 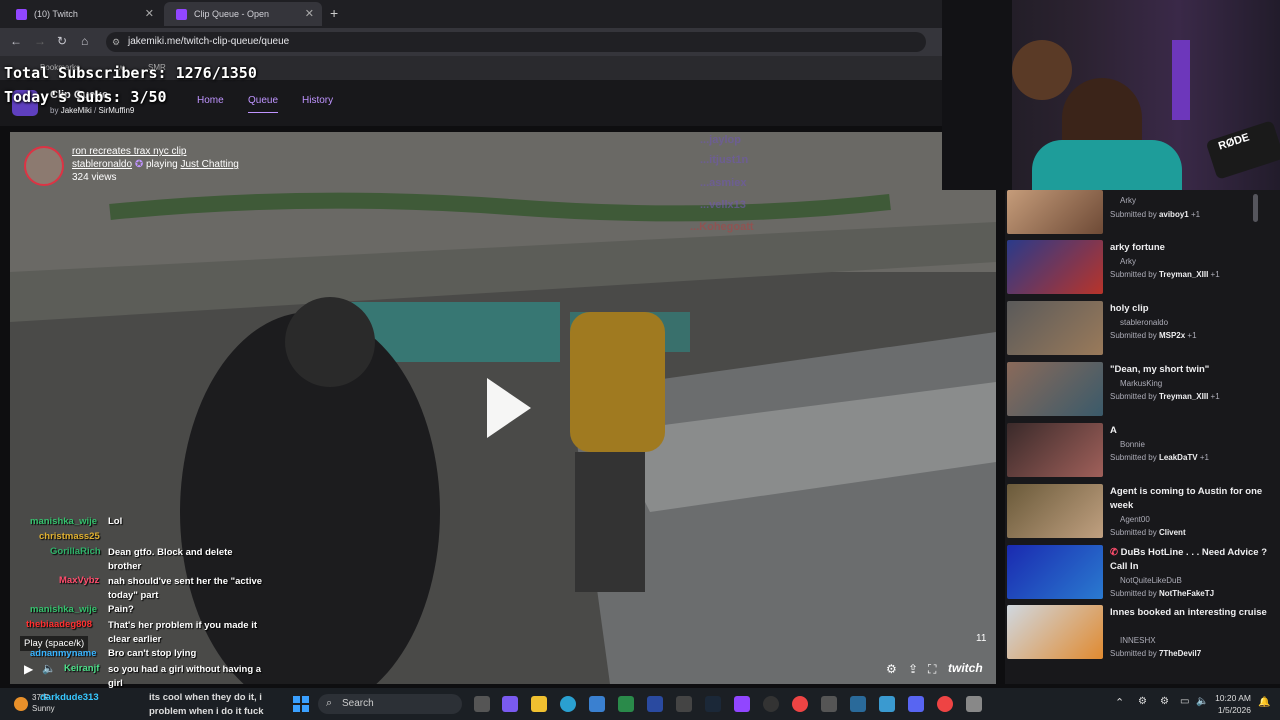 What do you see at coordinates (891, 669) in the screenshot?
I see `settings-gear-icon: ⚙` at bounding box center [891, 669].